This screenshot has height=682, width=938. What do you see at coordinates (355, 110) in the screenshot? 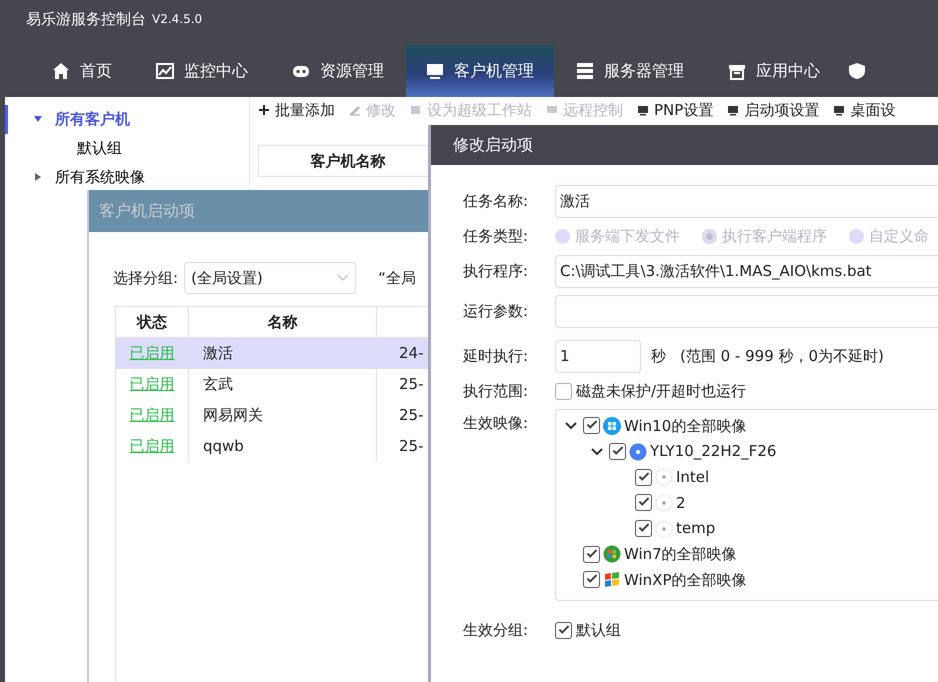
I see `pencil-icon` at bounding box center [355, 110].